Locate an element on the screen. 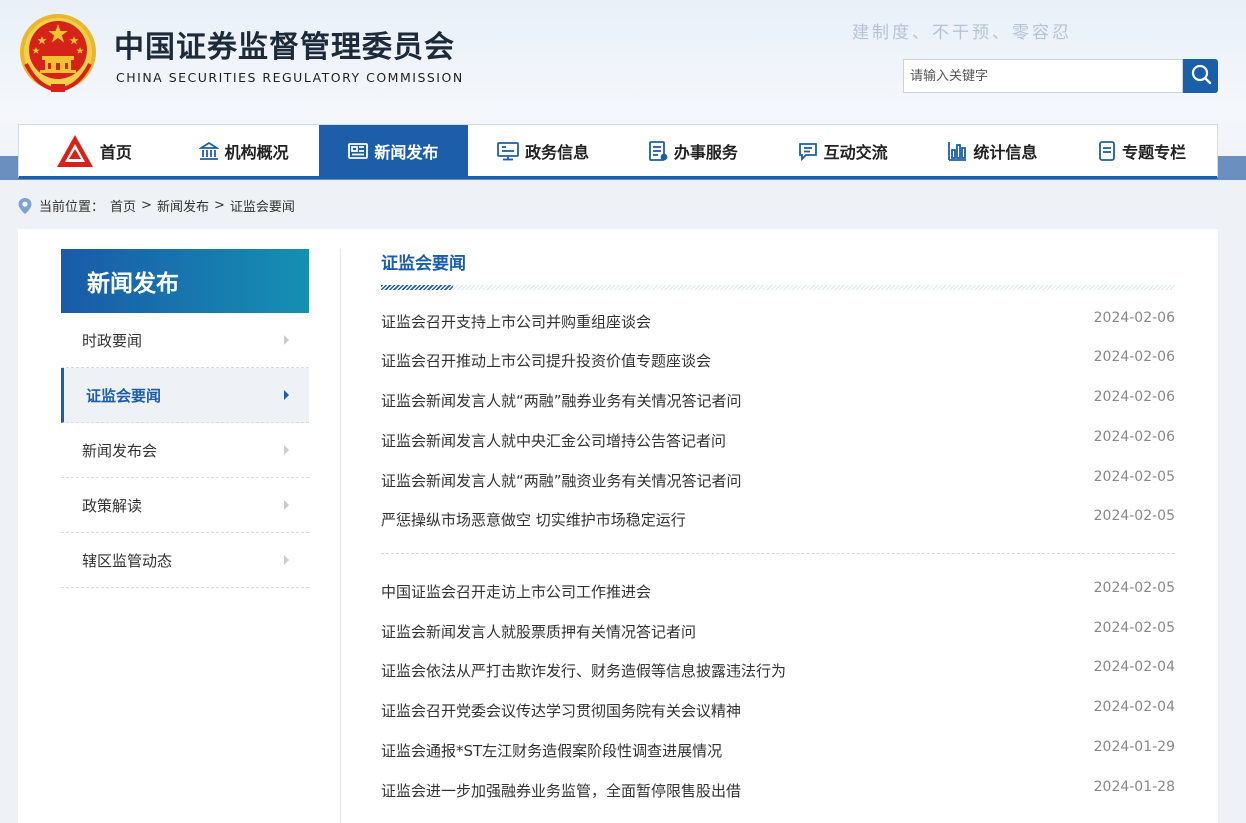 This screenshot has width=1246, height=823. sidebar-item-csrc-news: 证监会要闻 is located at coordinates (185, 395).